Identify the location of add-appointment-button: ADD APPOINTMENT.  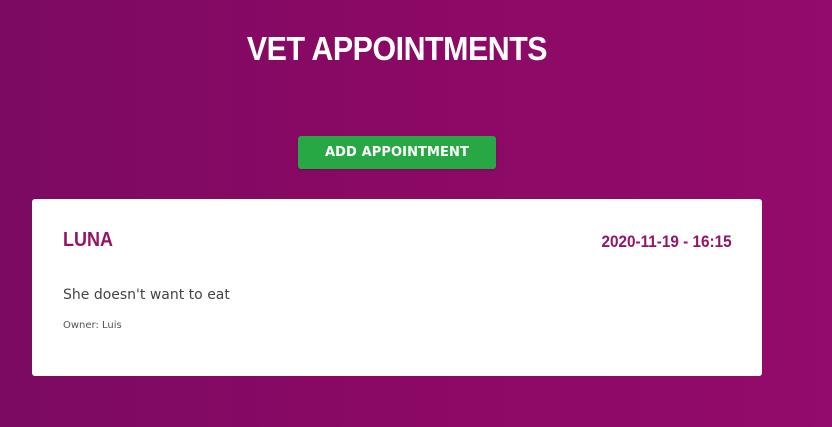
(397, 152).